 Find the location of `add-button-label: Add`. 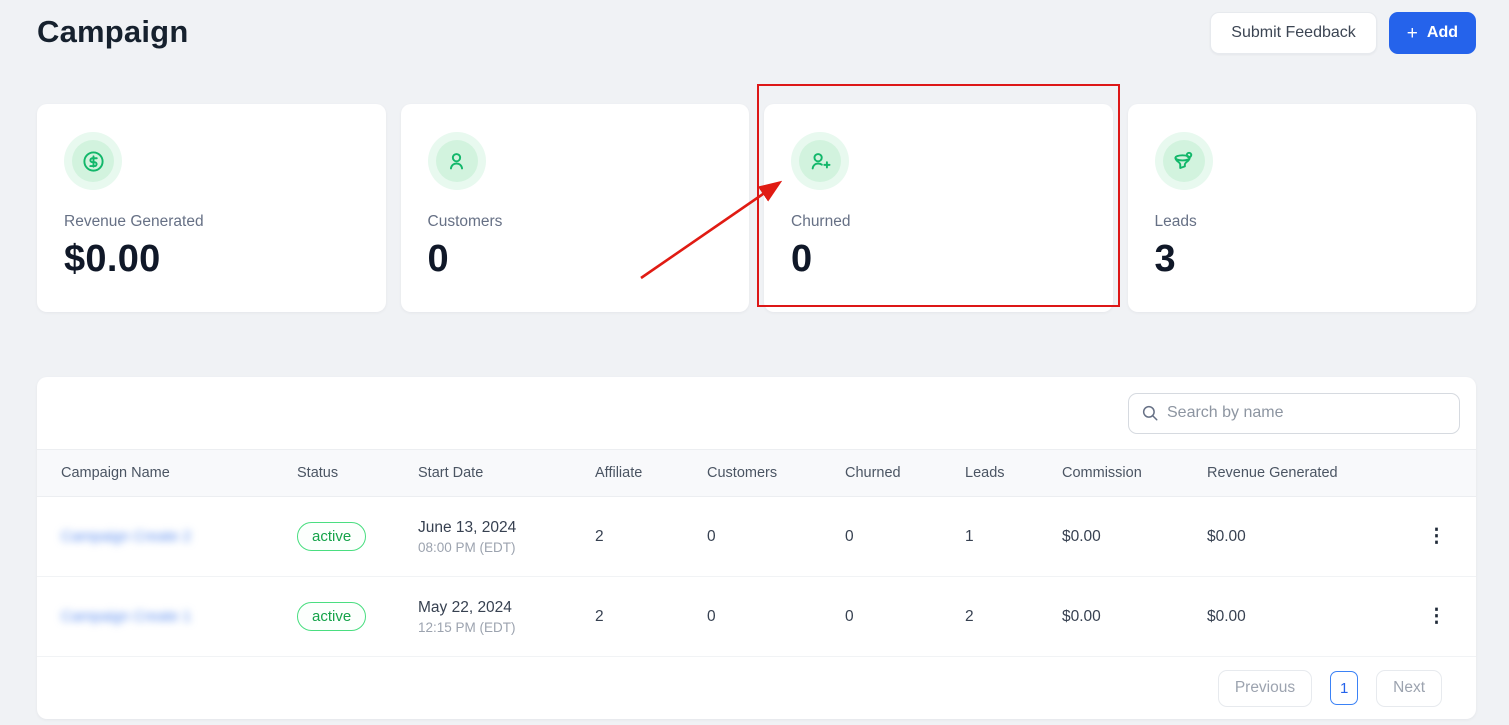

add-button-label: Add is located at coordinates (1442, 32).